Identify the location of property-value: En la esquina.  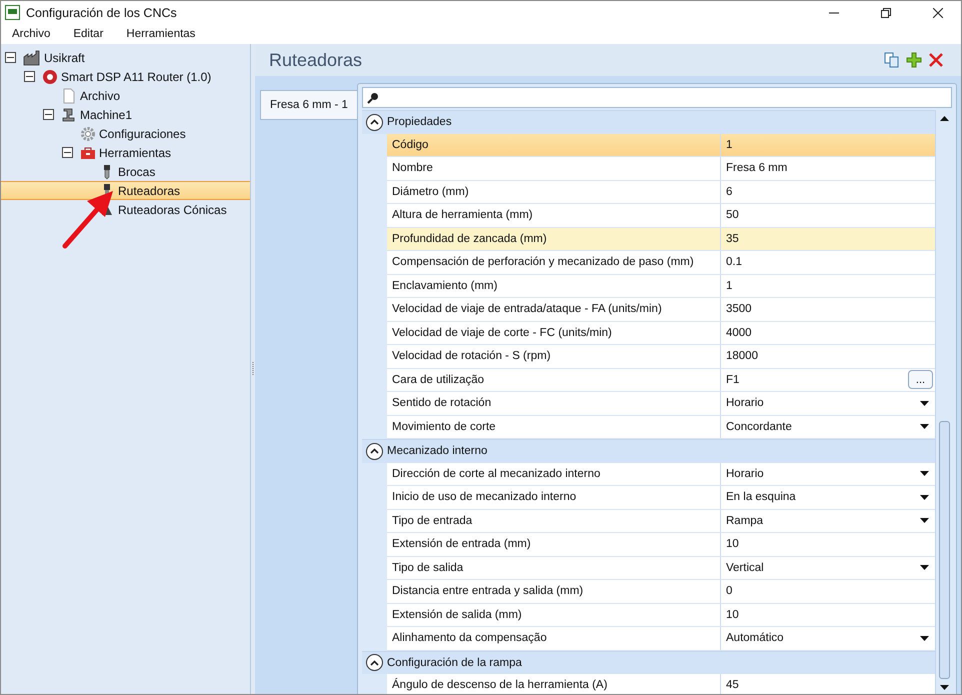
(828, 497).